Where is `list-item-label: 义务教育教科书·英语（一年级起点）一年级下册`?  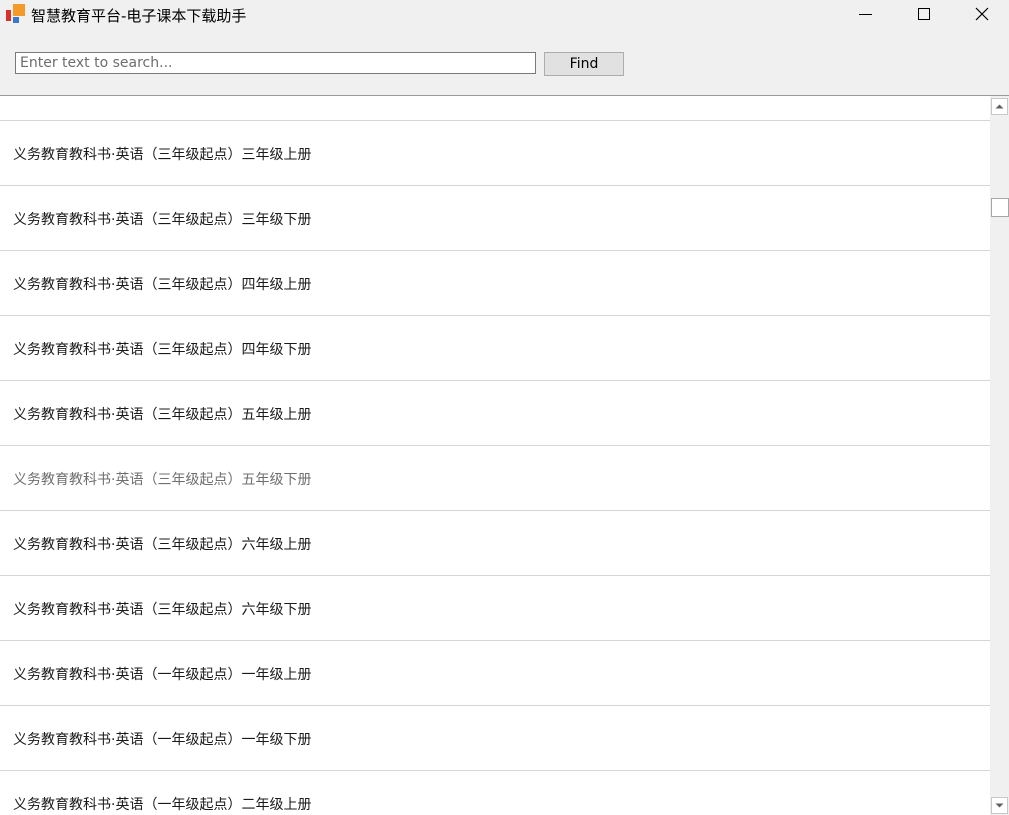
list-item-label: 义务教育教科书·英语（一年级起点）一年级下册 is located at coordinates (162, 740).